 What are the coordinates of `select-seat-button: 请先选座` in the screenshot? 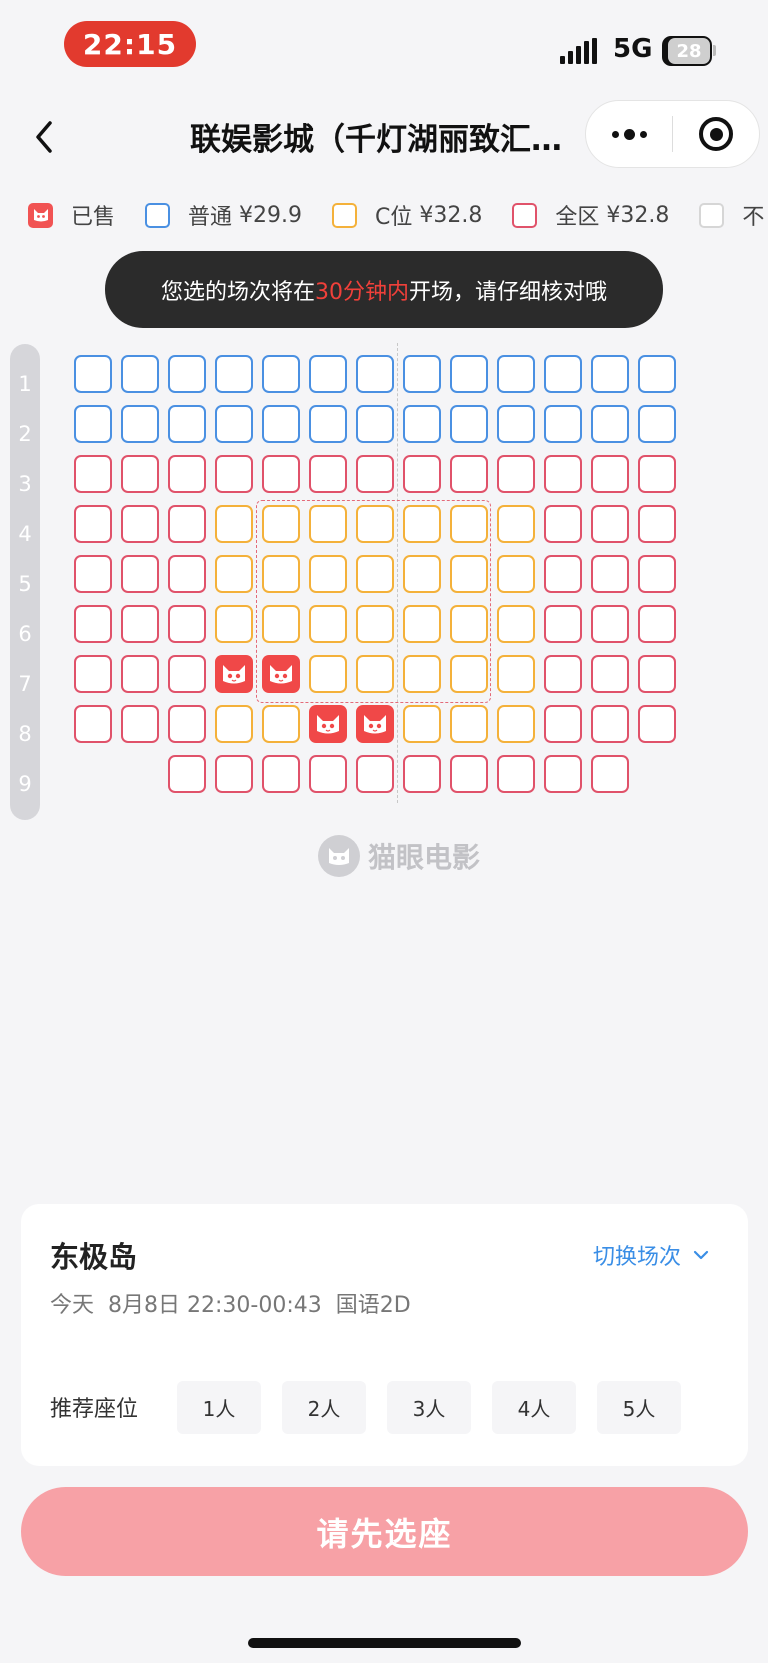 It's located at (384, 1531).